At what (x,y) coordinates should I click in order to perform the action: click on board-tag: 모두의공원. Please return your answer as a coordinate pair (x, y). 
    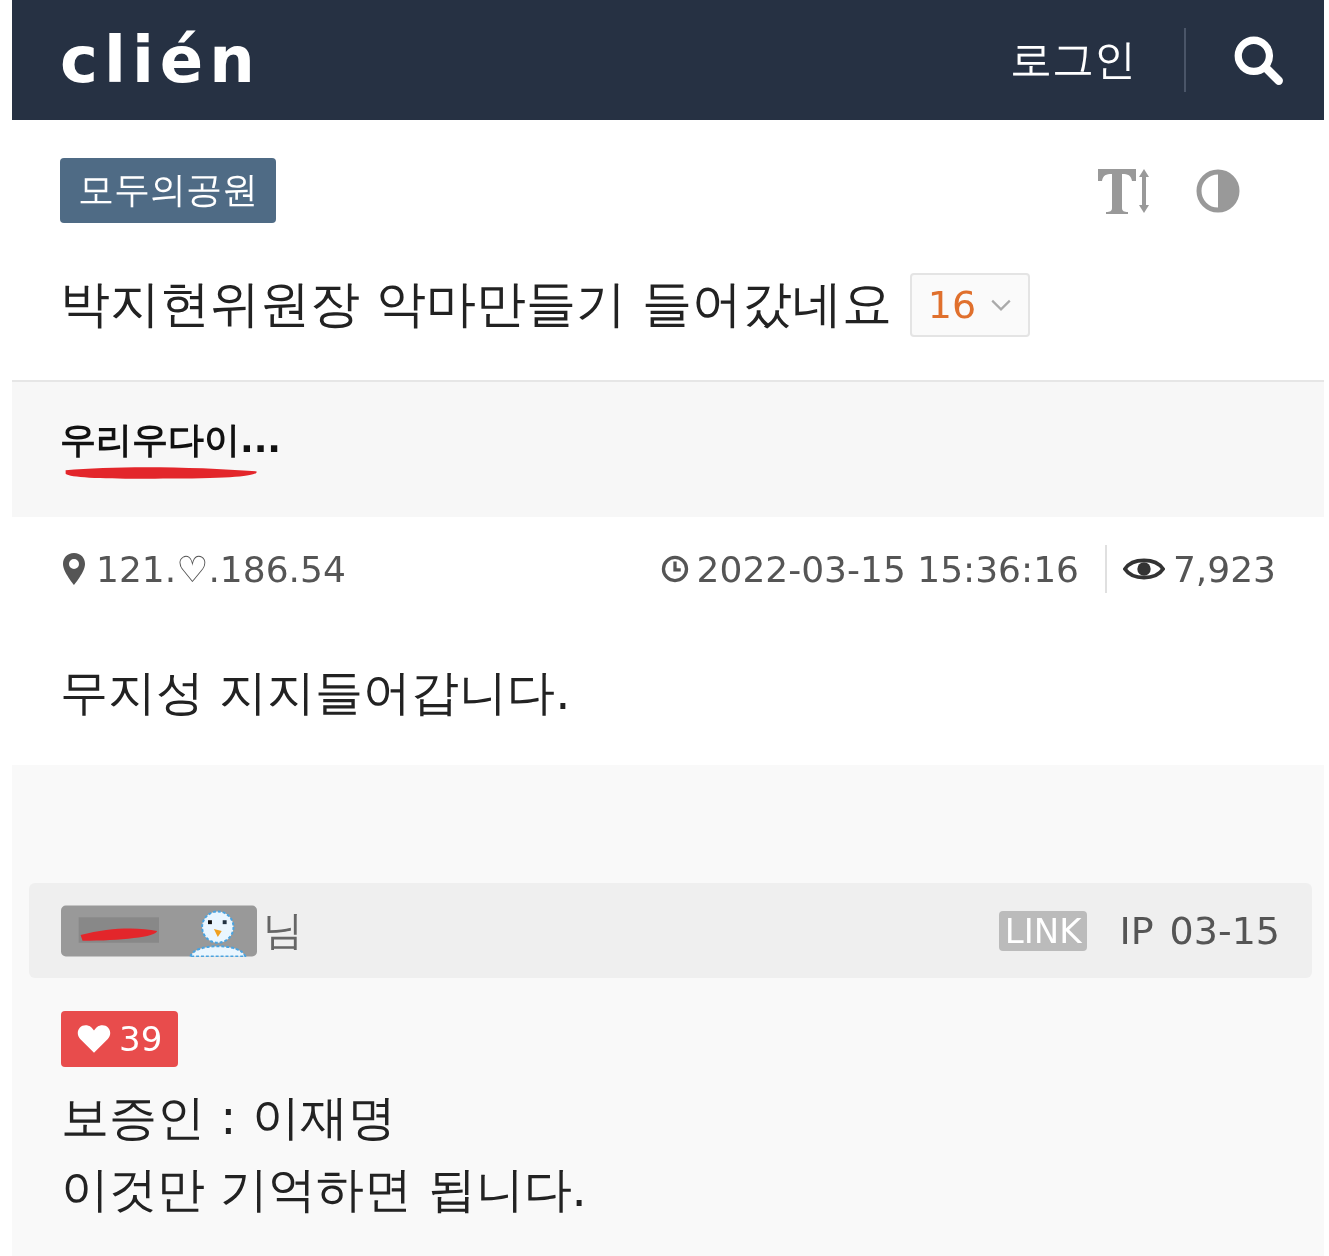
    Looking at the image, I should click on (168, 190).